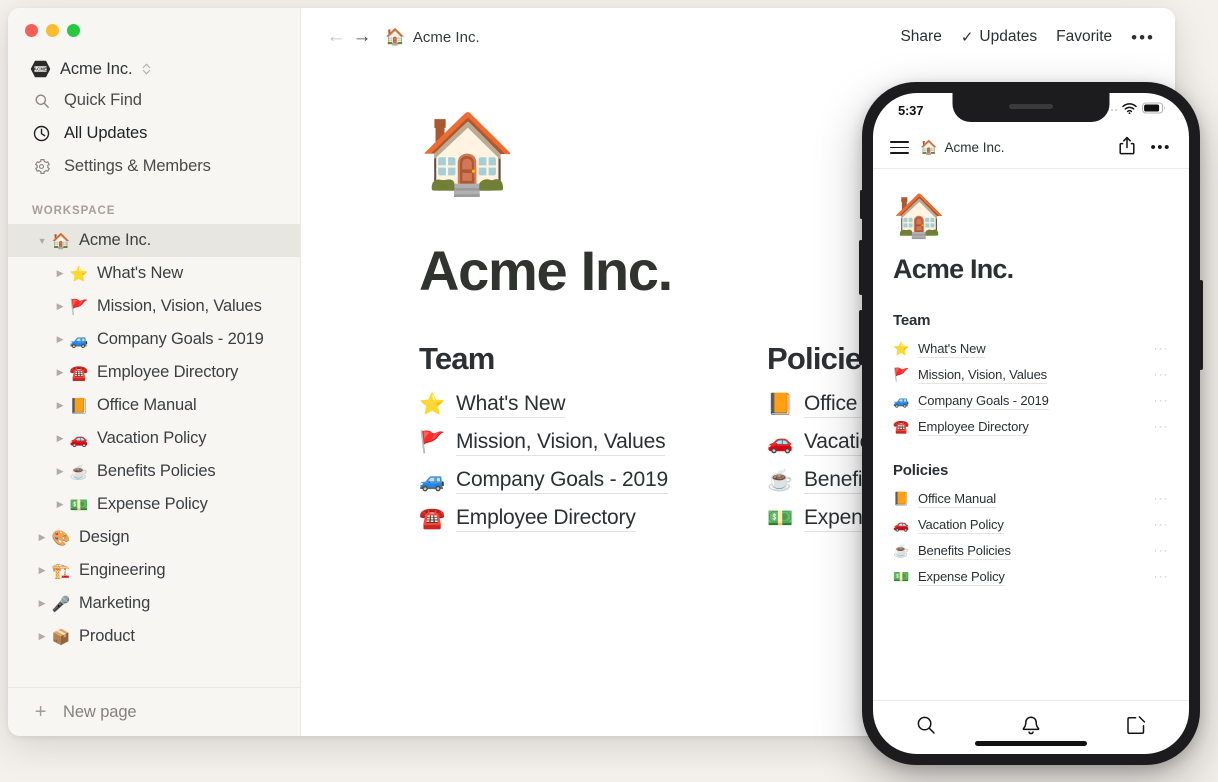 The image size is (1218, 782). I want to click on status-time: 5:37, so click(911, 110).